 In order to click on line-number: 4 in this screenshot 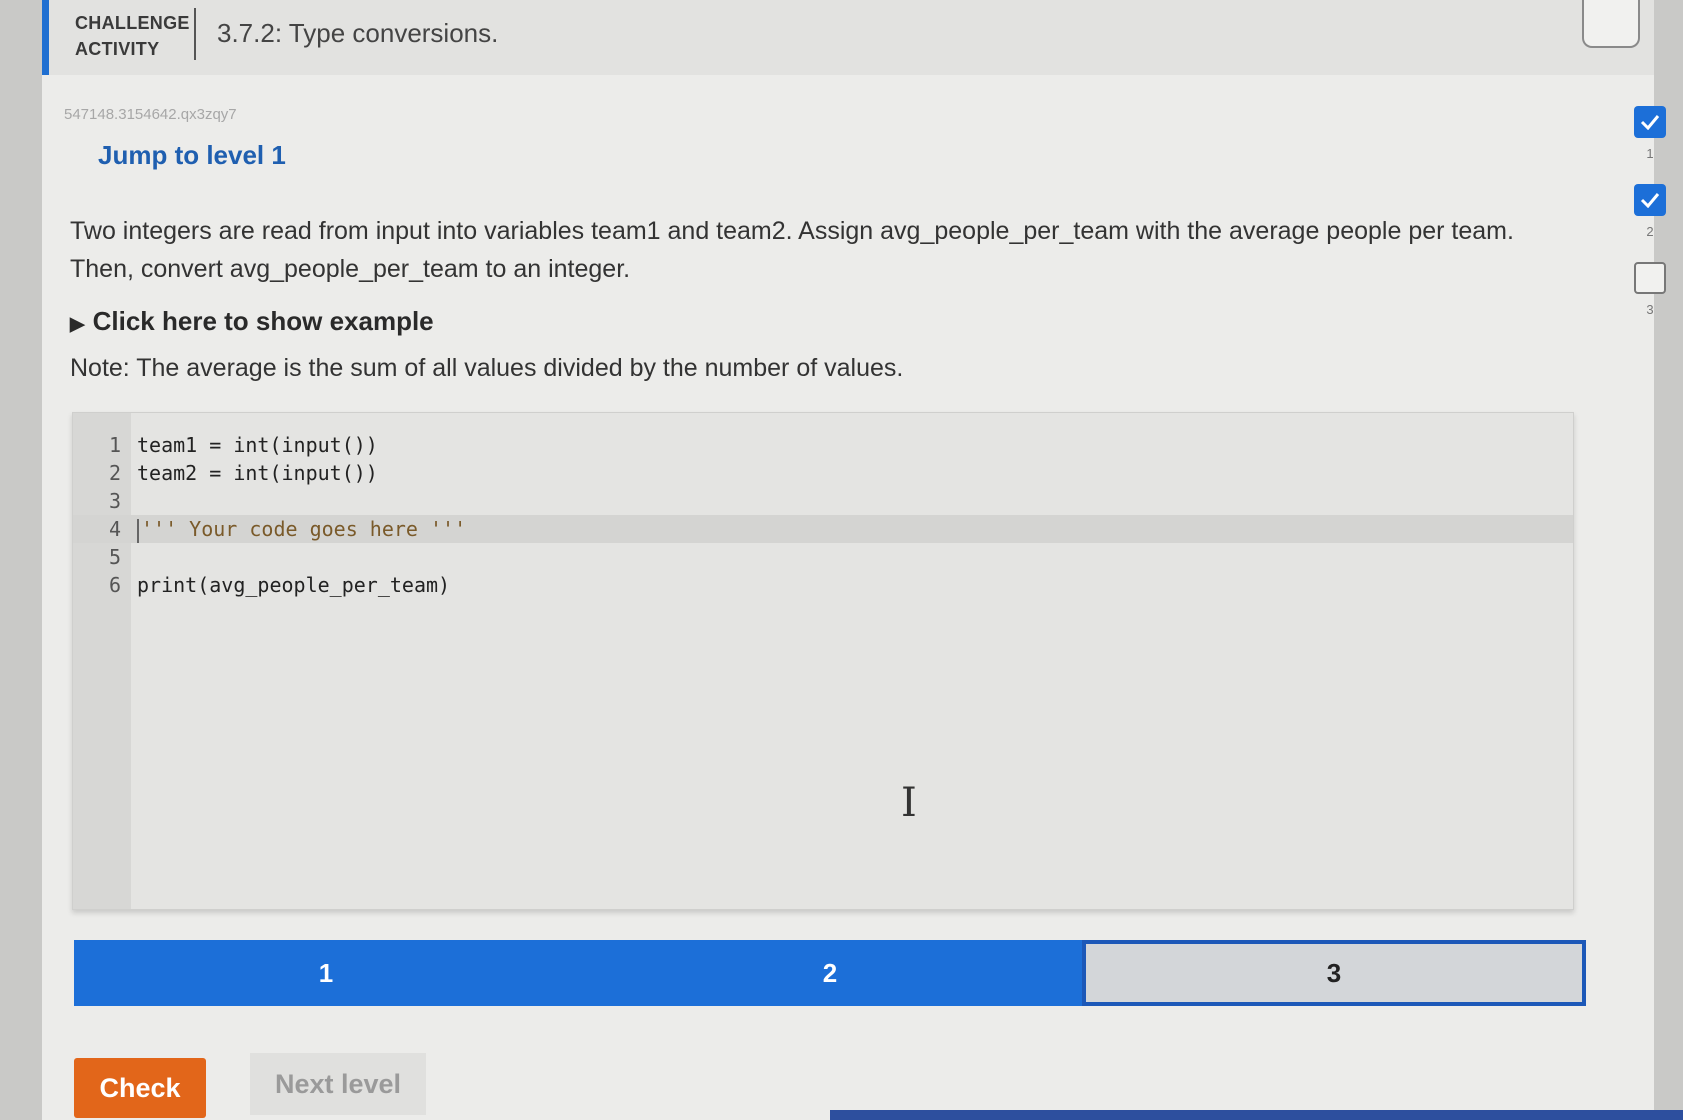, I will do `click(114, 529)`.